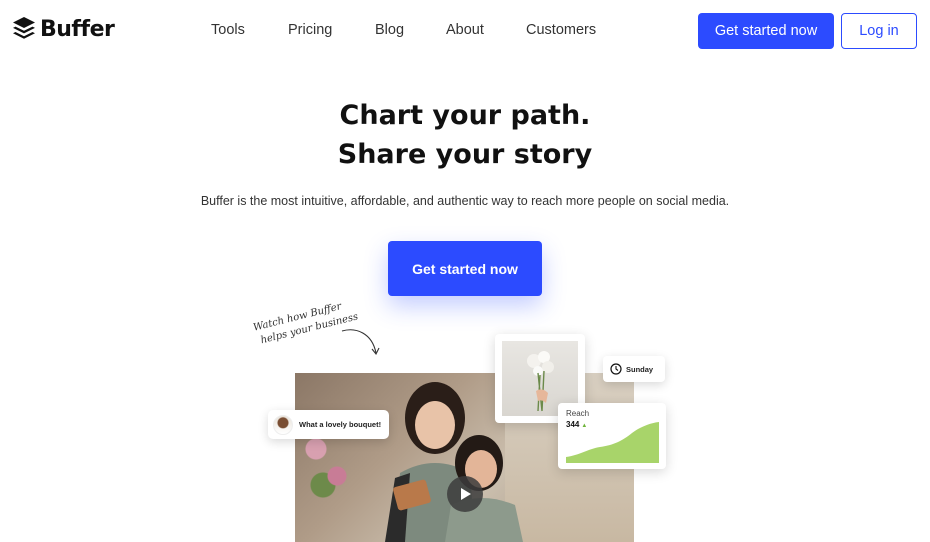 The width and height of the screenshot is (930, 542). I want to click on hero-heading-line1: Chart your path., so click(465, 115).